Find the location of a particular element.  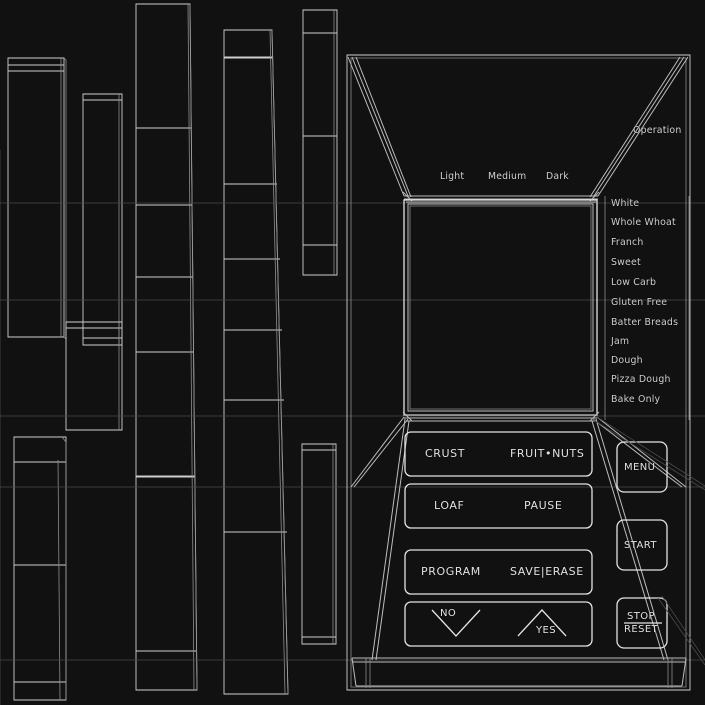

operation-label: Operation is located at coordinates (657, 130).